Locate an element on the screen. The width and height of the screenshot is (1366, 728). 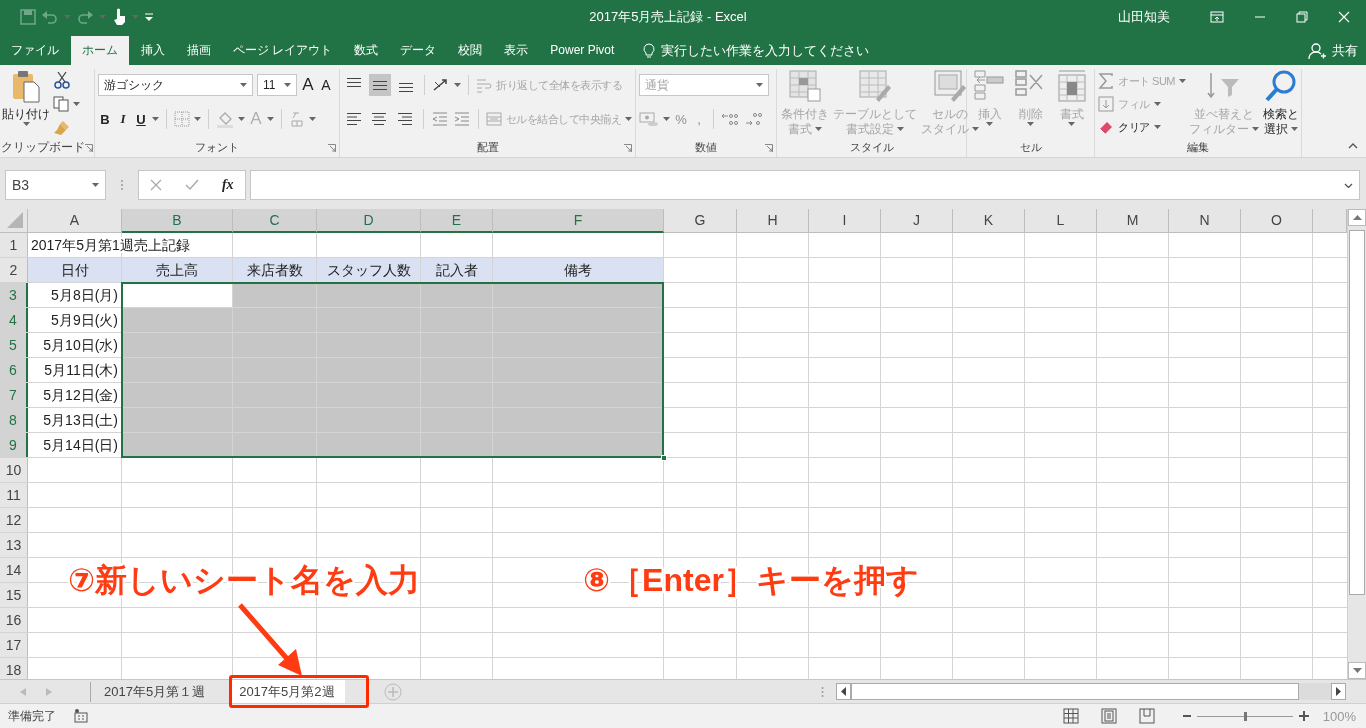
column-header: D is located at coordinates (369, 221).